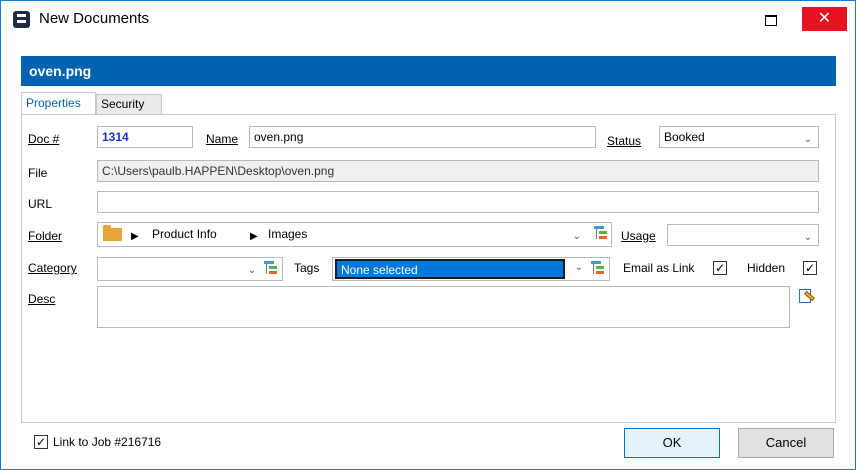 Image resolution: width=856 pixels, height=470 pixels. What do you see at coordinates (145, 137) in the screenshot?
I see `doc-number-field: 1314` at bounding box center [145, 137].